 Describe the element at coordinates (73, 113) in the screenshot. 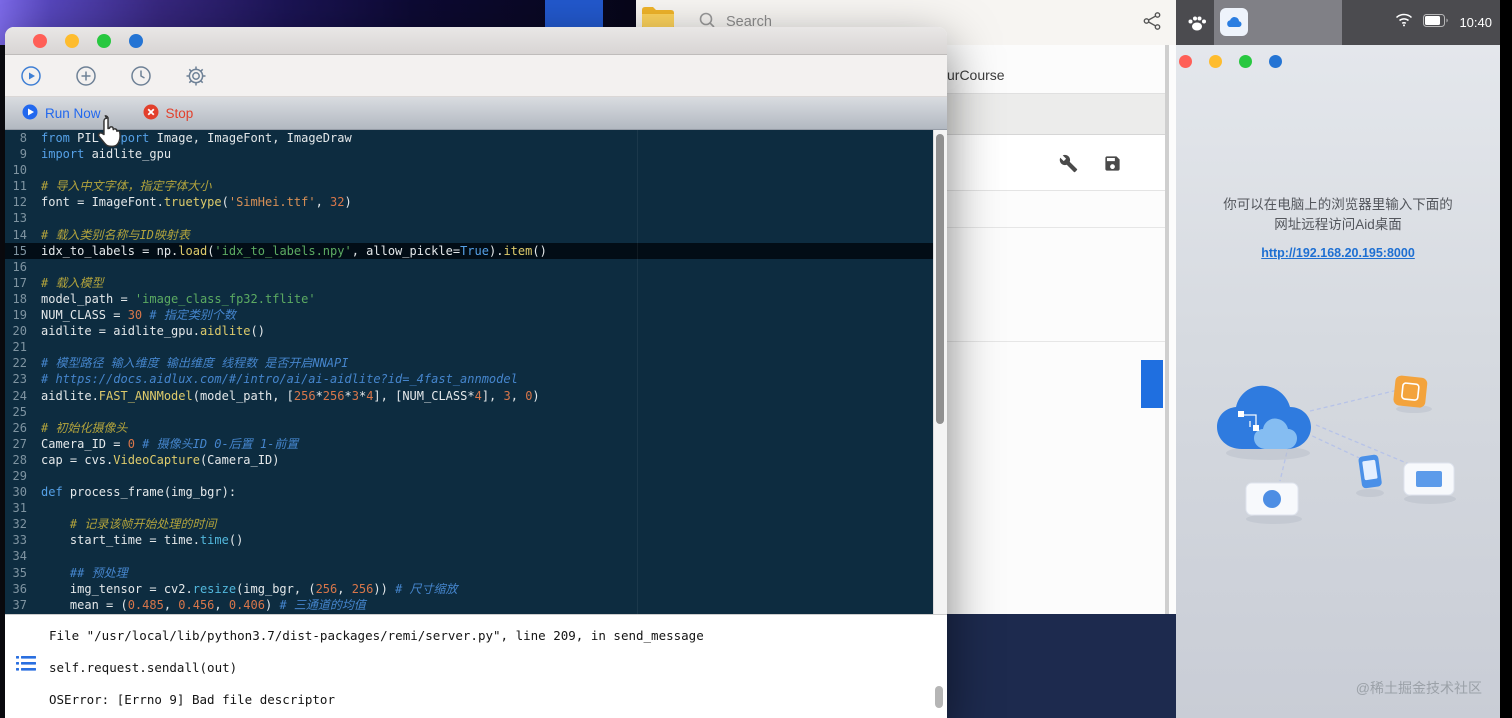

I see `run-now-label: Run Now` at that location.